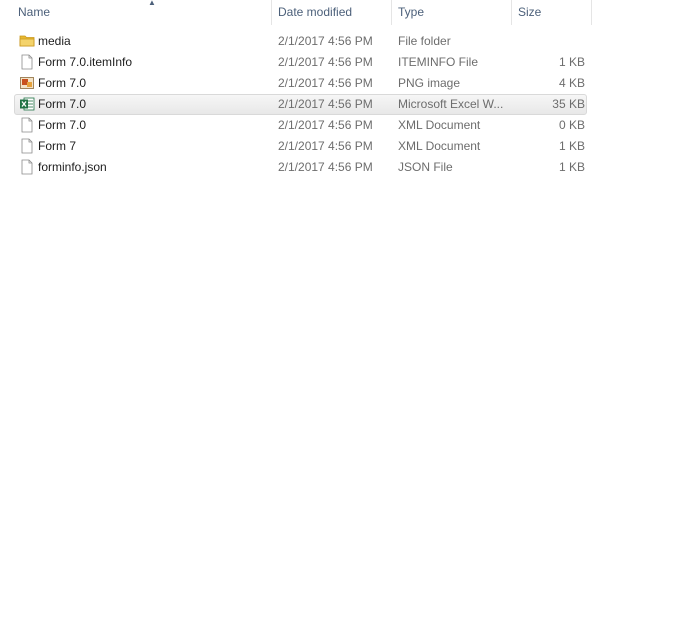 The width and height of the screenshot is (692, 638). Describe the element at coordinates (425, 167) in the screenshot. I see `file-type: JSON File` at that location.